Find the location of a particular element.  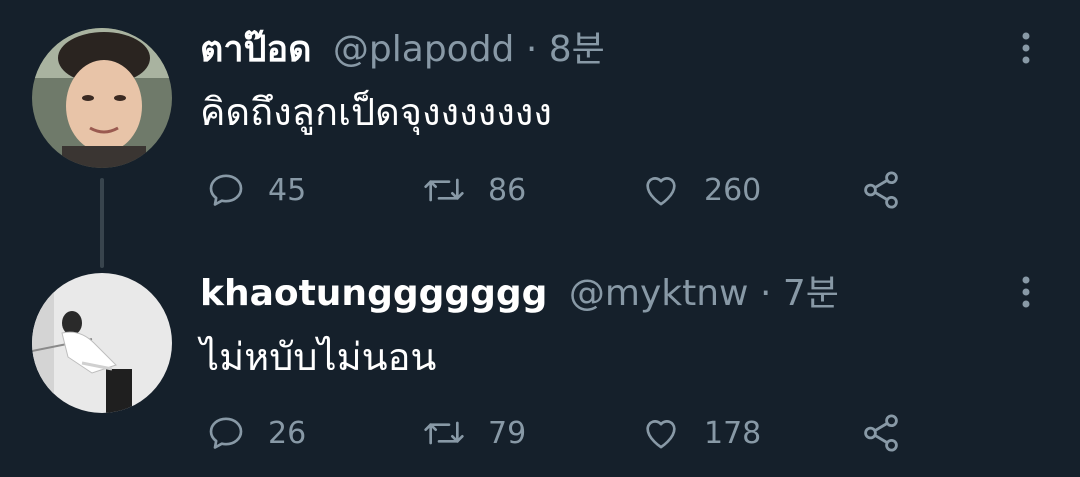

like-button: 178 is located at coordinates (700, 433).